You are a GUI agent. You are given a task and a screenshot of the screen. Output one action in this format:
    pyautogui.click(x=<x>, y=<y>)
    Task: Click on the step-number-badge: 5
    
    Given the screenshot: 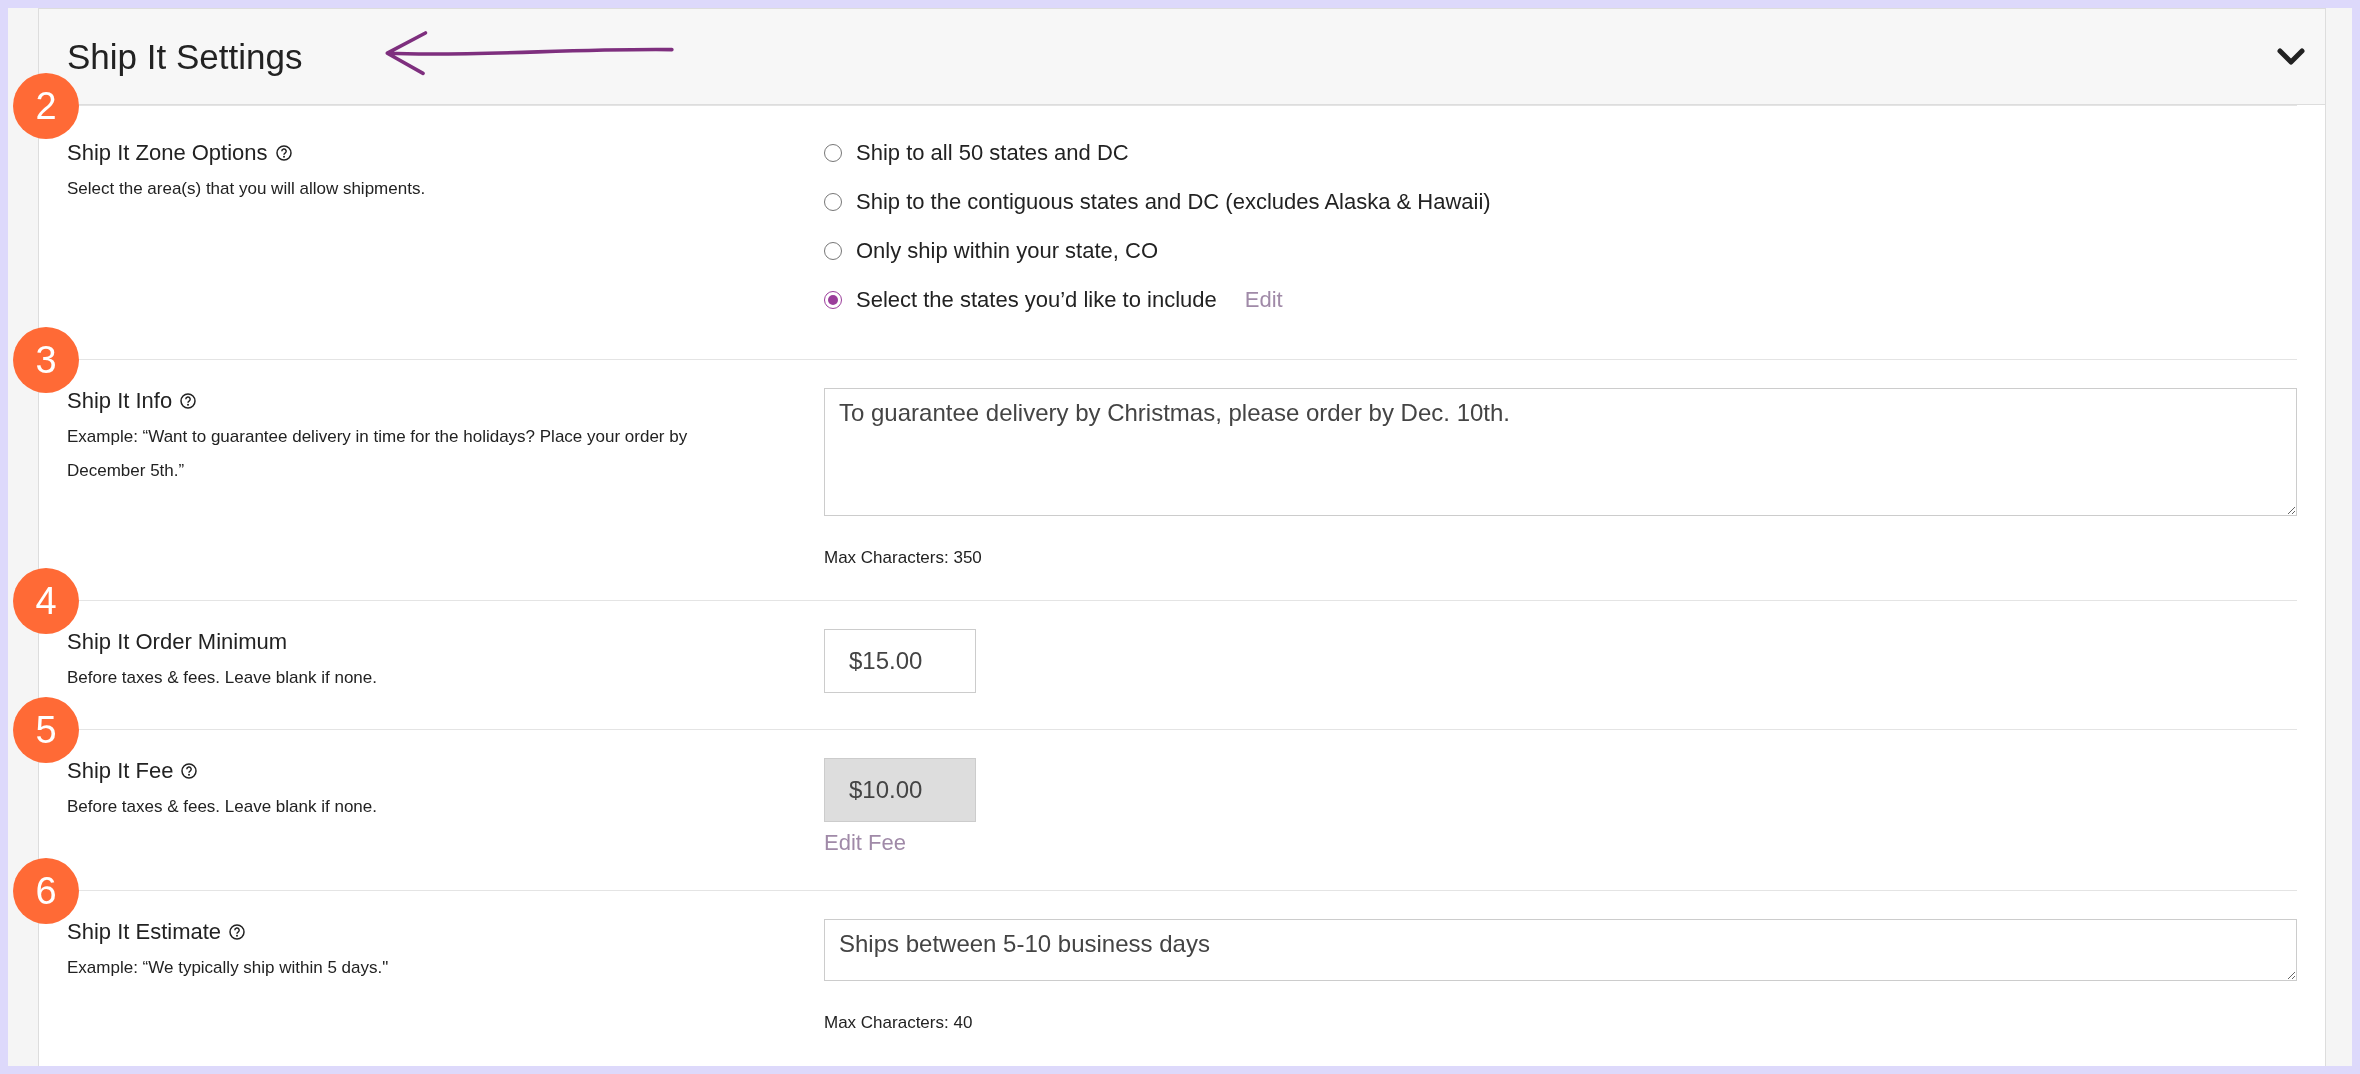 What is the action you would take?
    pyautogui.click(x=46, y=730)
    